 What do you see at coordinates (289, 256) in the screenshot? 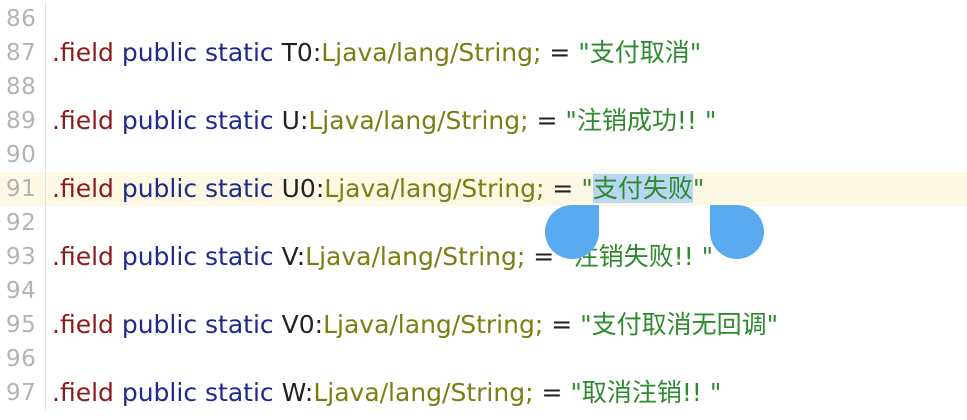
I see `field-name: V` at bounding box center [289, 256].